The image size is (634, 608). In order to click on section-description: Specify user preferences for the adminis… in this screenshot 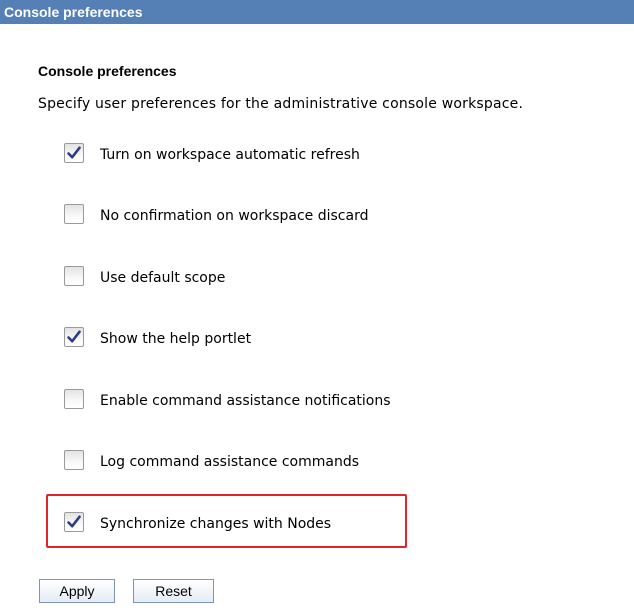, I will do `click(281, 104)`.